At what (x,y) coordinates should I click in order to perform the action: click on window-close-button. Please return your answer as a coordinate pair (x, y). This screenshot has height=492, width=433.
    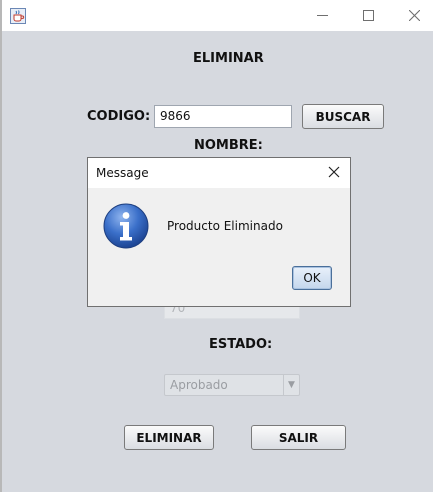
    Looking at the image, I should click on (412, 15).